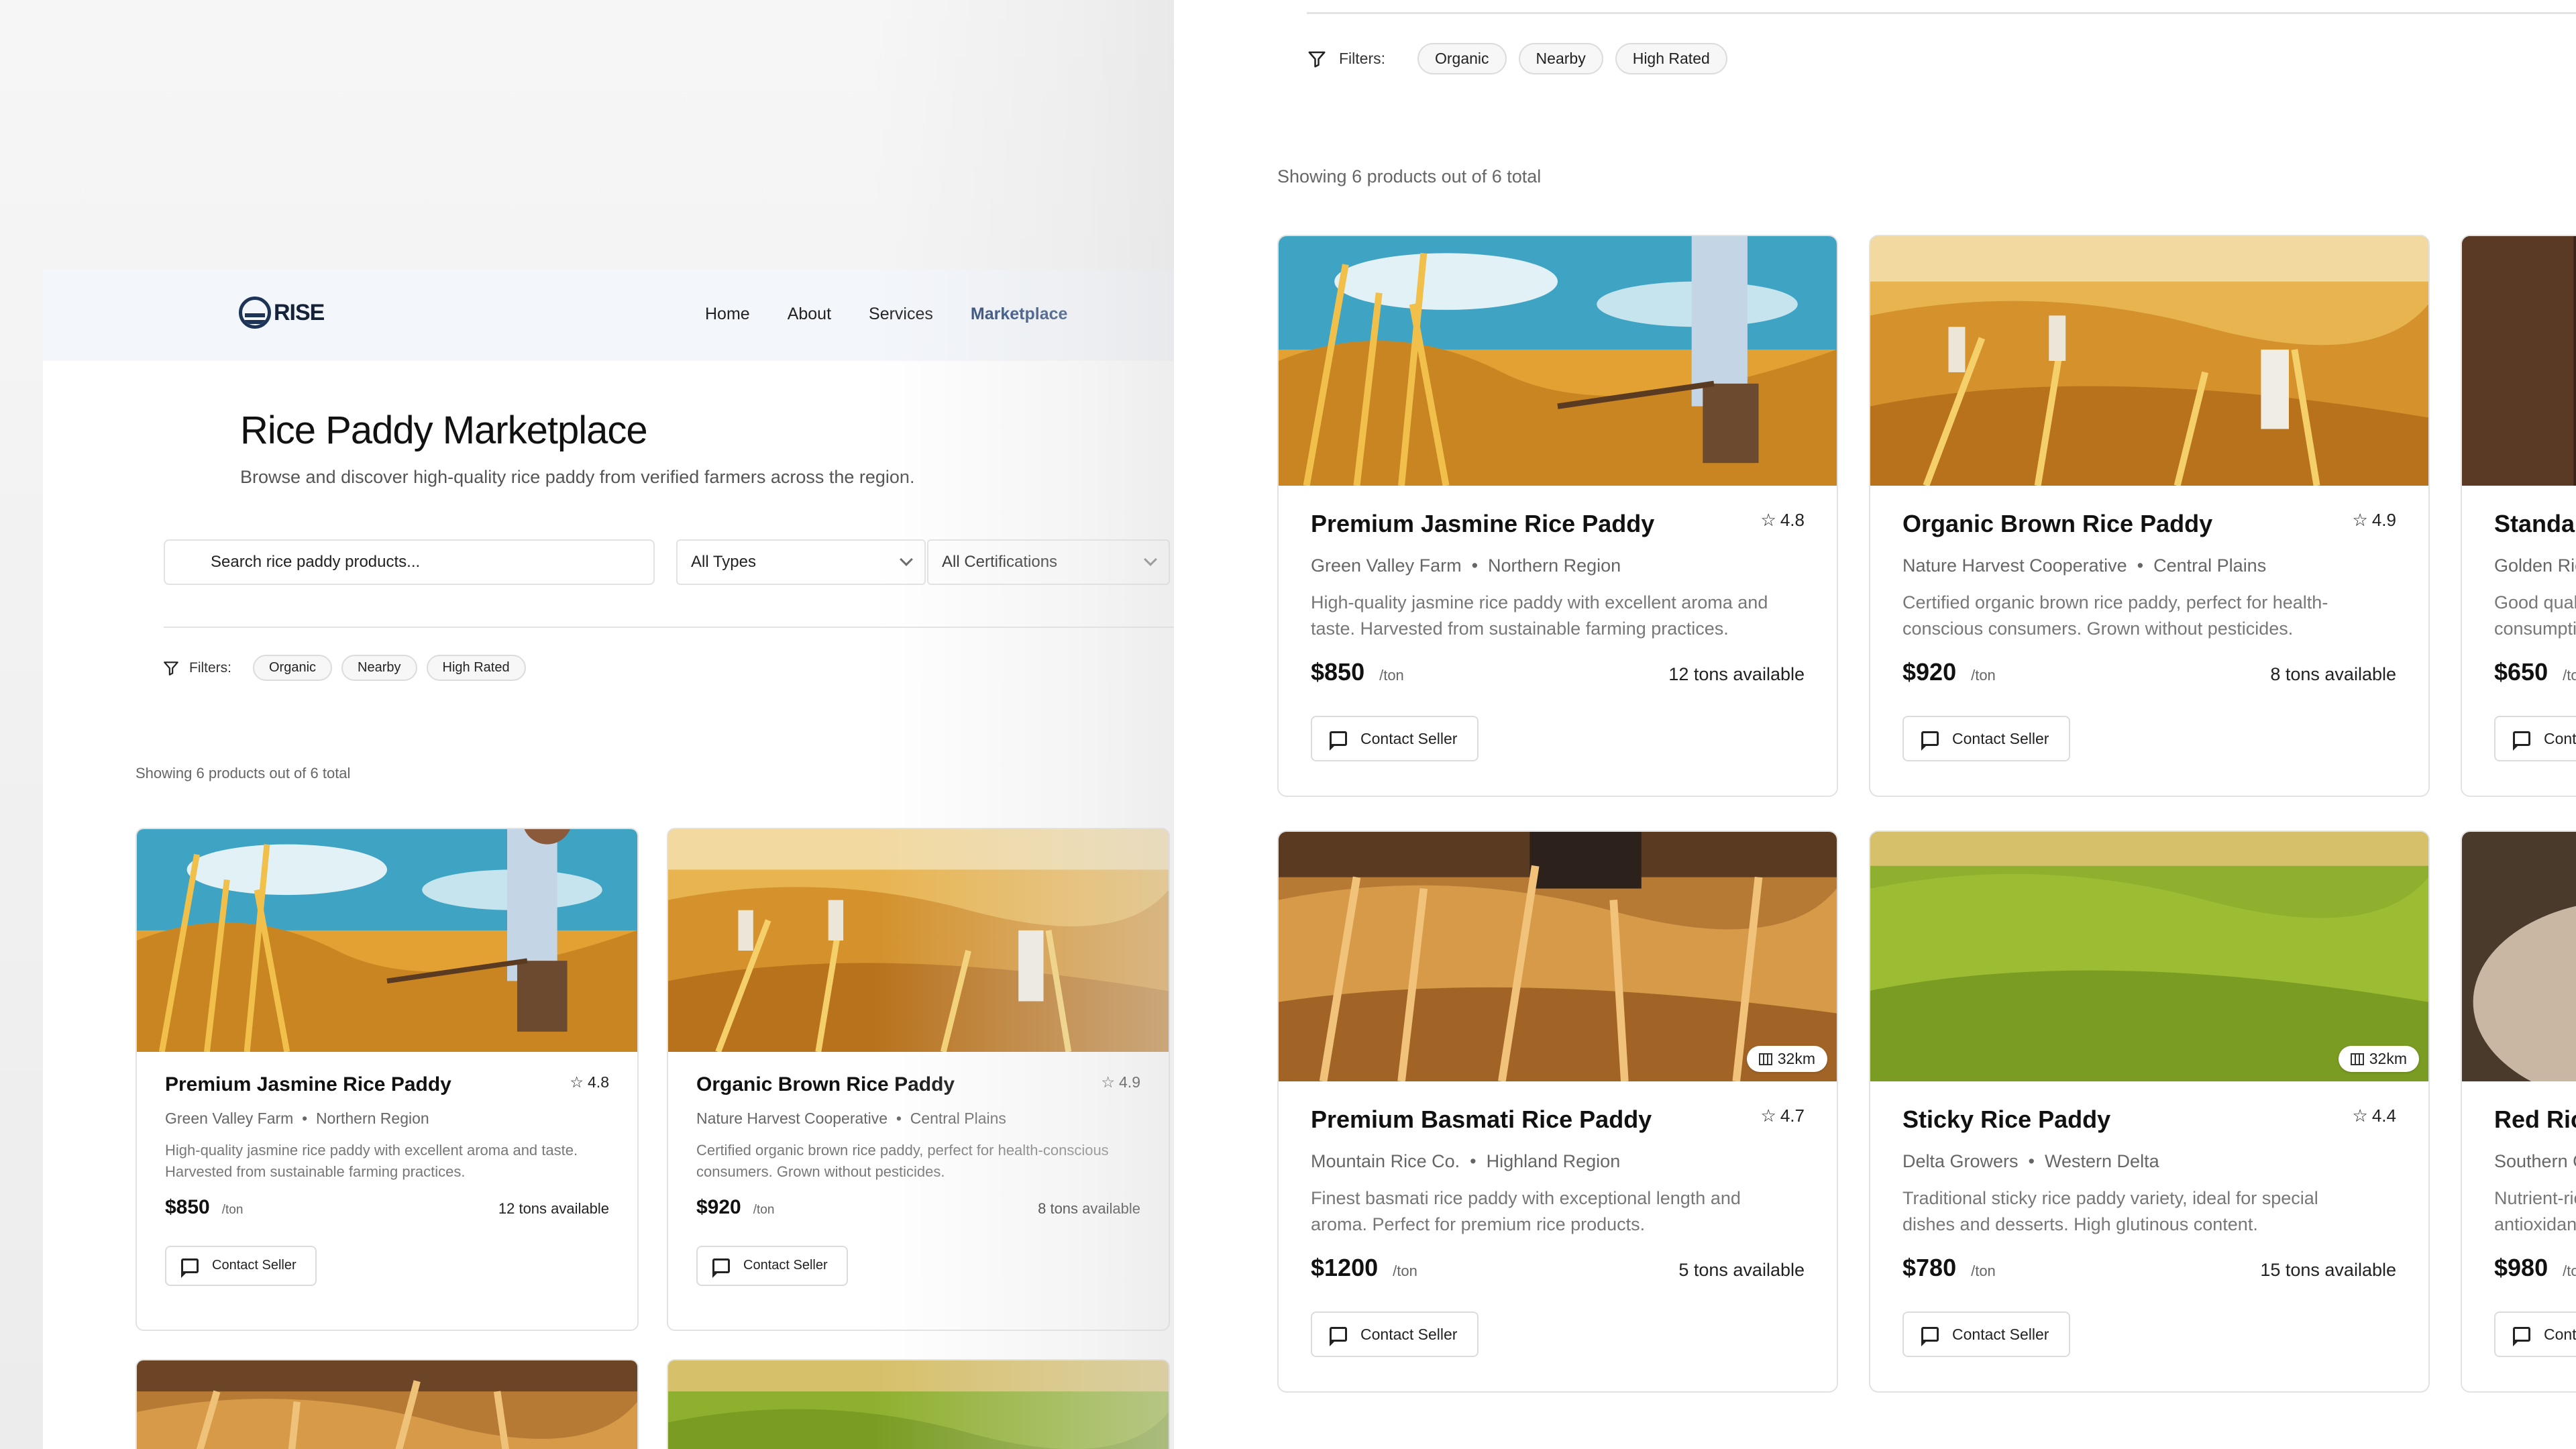 The height and width of the screenshot is (1449, 2576). What do you see at coordinates (598, 1082) in the screenshot?
I see `rating-value: 4.8` at bounding box center [598, 1082].